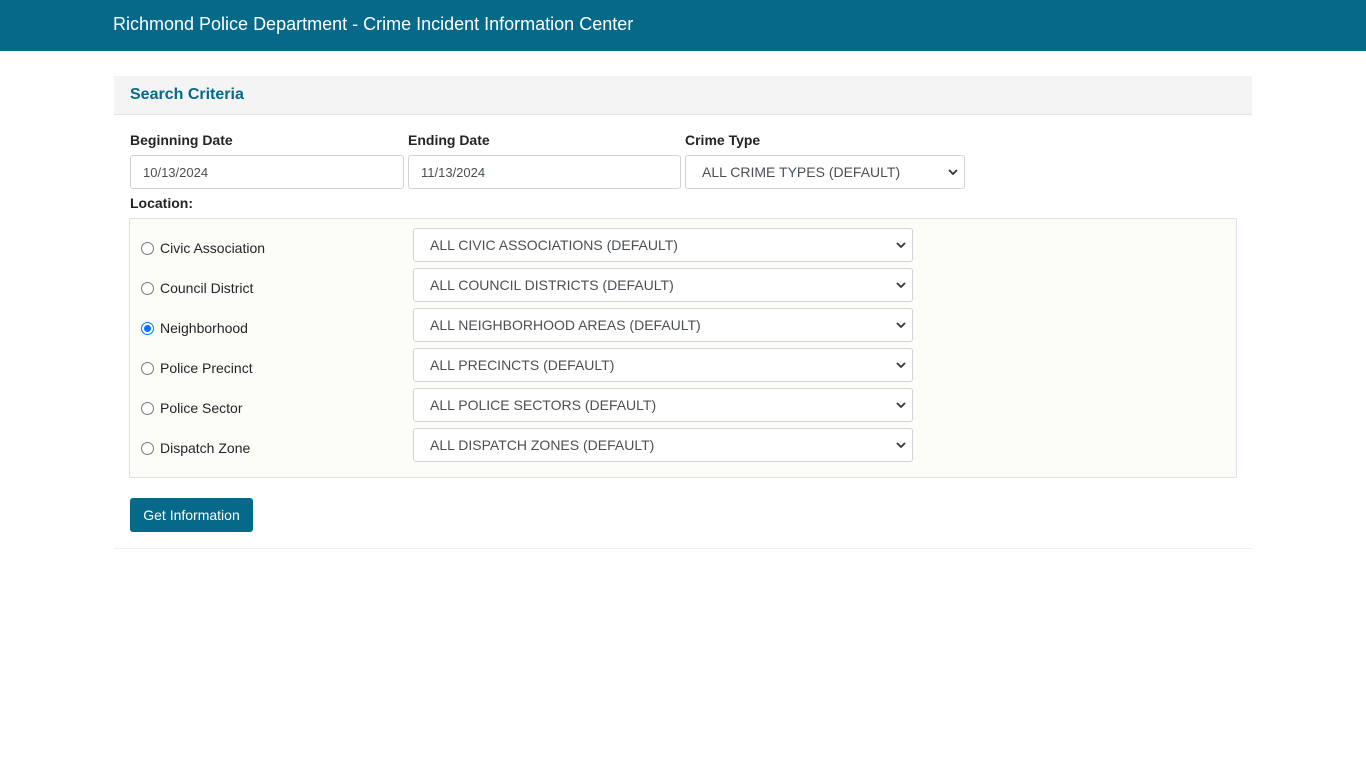  Describe the element at coordinates (201, 408) in the screenshot. I see `police-sector-label: Police Sector` at that location.